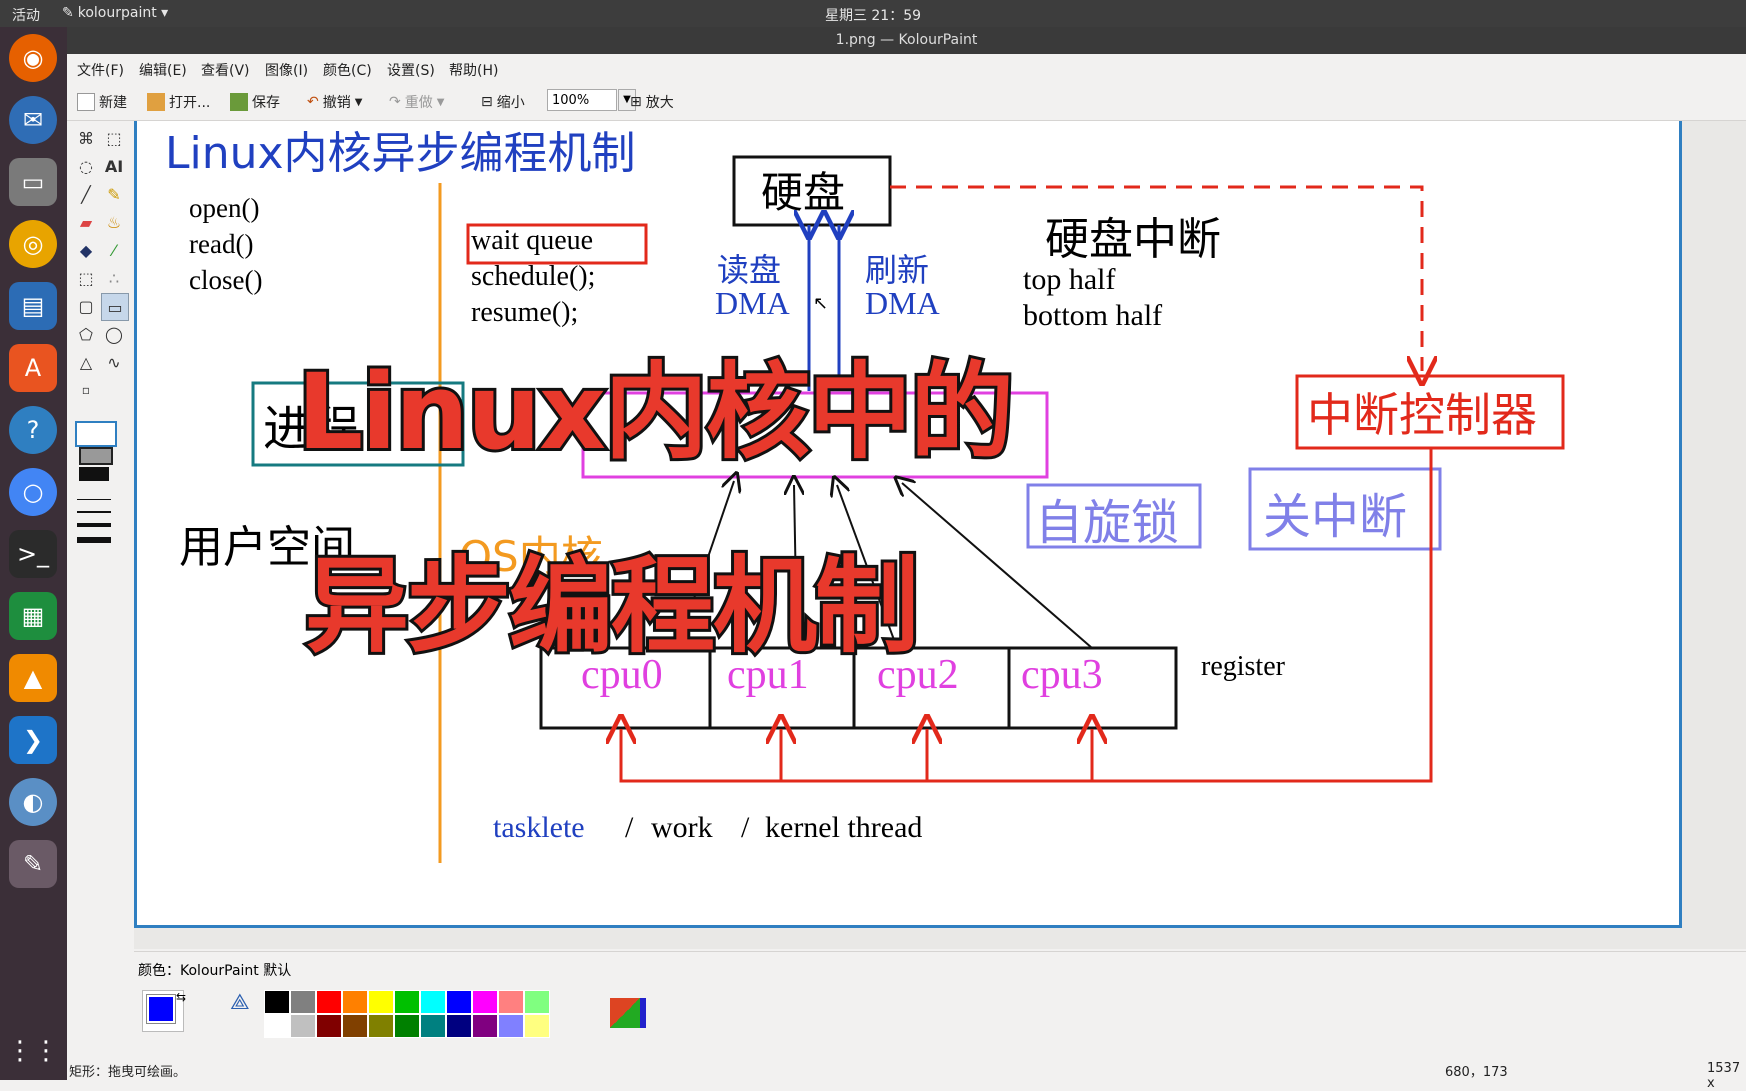 The width and height of the screenshot is (1746, 1091). What do you see at coordinates (33, 430) in the screenshot?
I see `help-icon: ?` at bounding box center [33, 430].